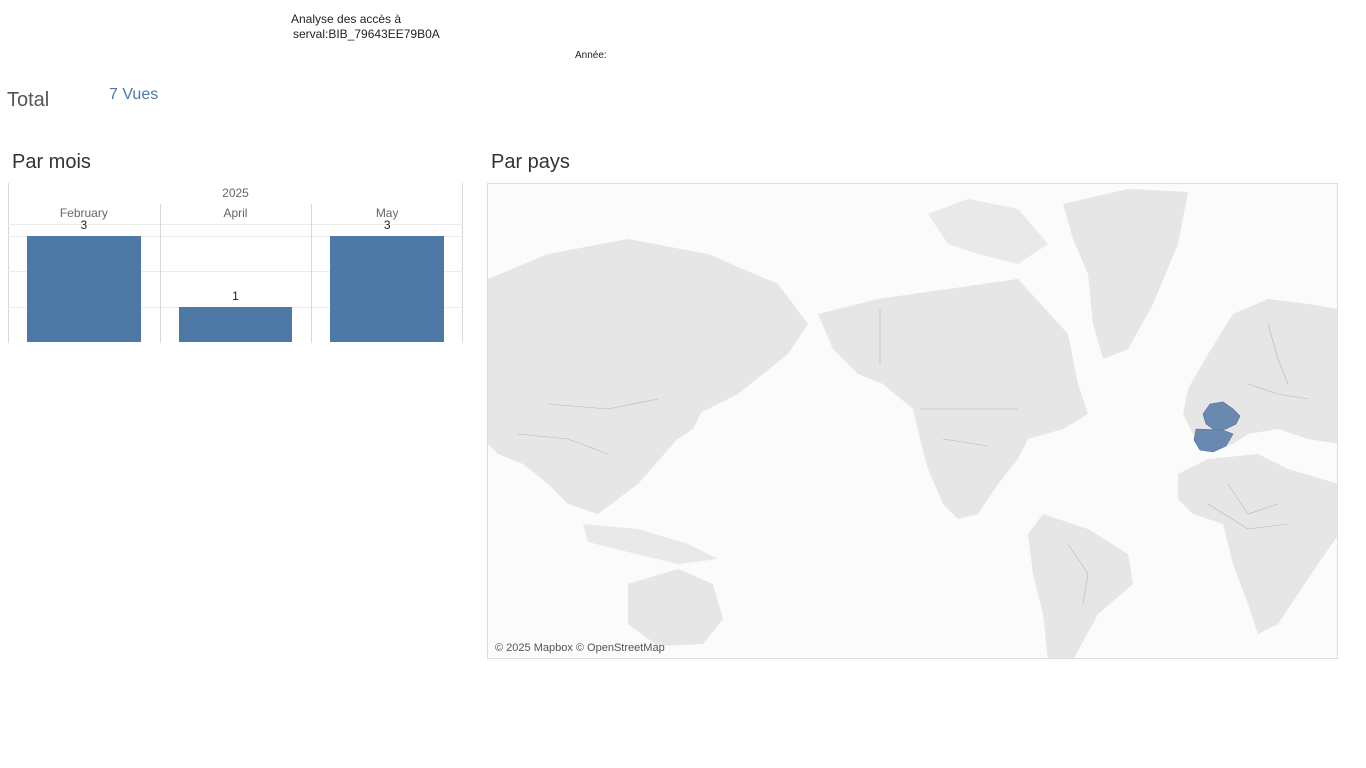 The image size is (1366, 768). I want to click on map-attribution: © 2025 Mapbox © OpenStreetMap, so click(580, 648).